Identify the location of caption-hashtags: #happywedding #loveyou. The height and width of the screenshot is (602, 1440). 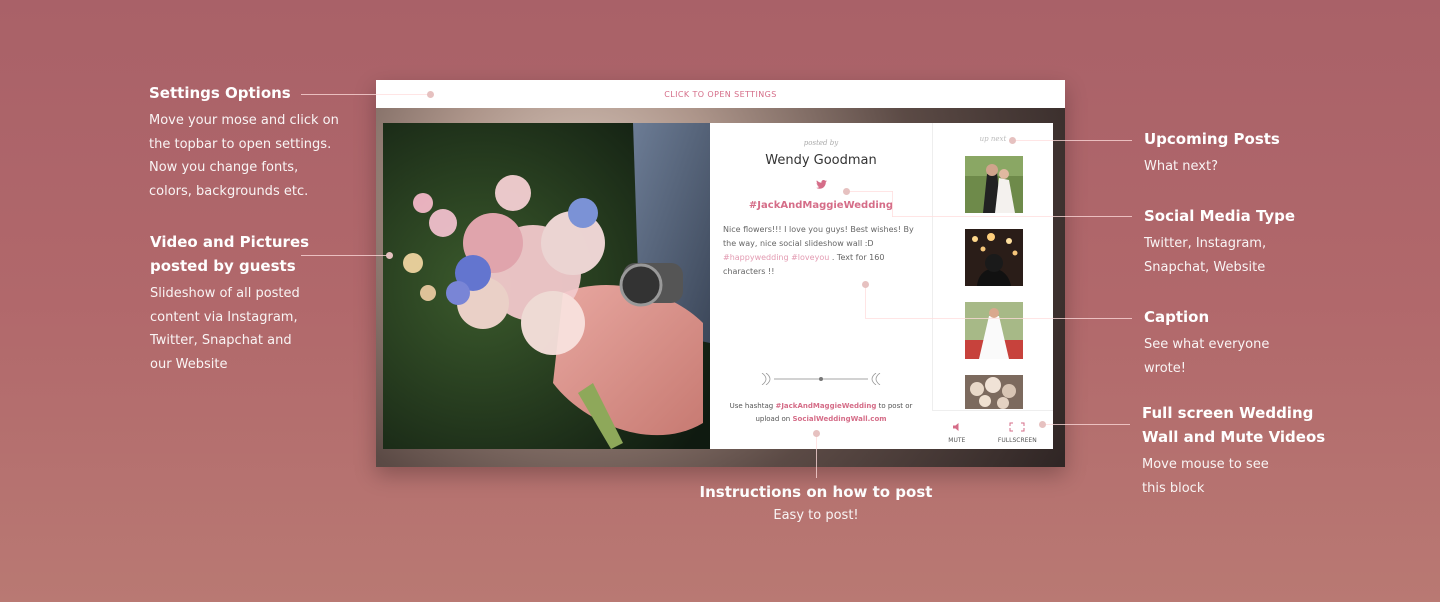
(776, 257).